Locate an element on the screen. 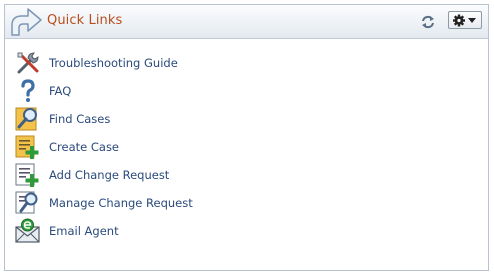 The width and height of the screenshot is (494, 275). link-label: Manage Change Request is located at coordinates (121, 203).